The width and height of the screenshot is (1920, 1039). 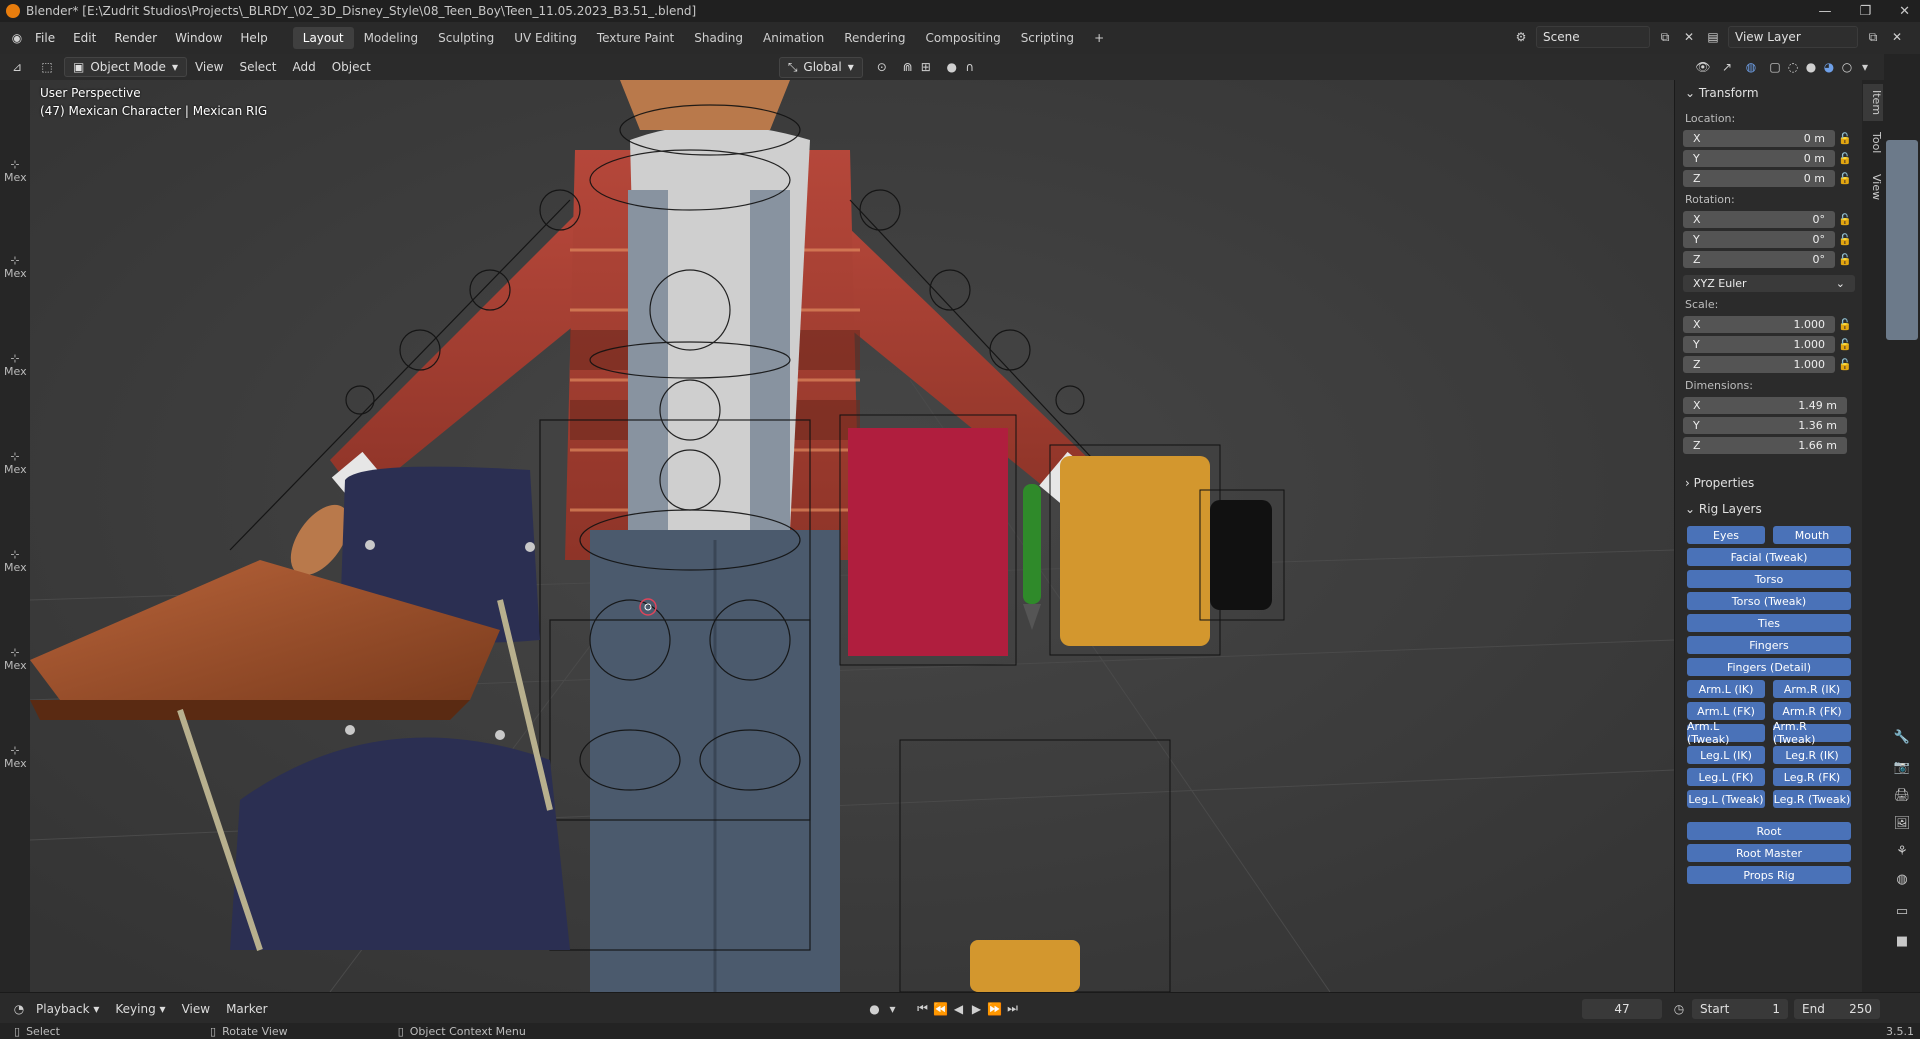 I want to click on tool-properties-icon: 🔧, so click(x=1902, y=737).